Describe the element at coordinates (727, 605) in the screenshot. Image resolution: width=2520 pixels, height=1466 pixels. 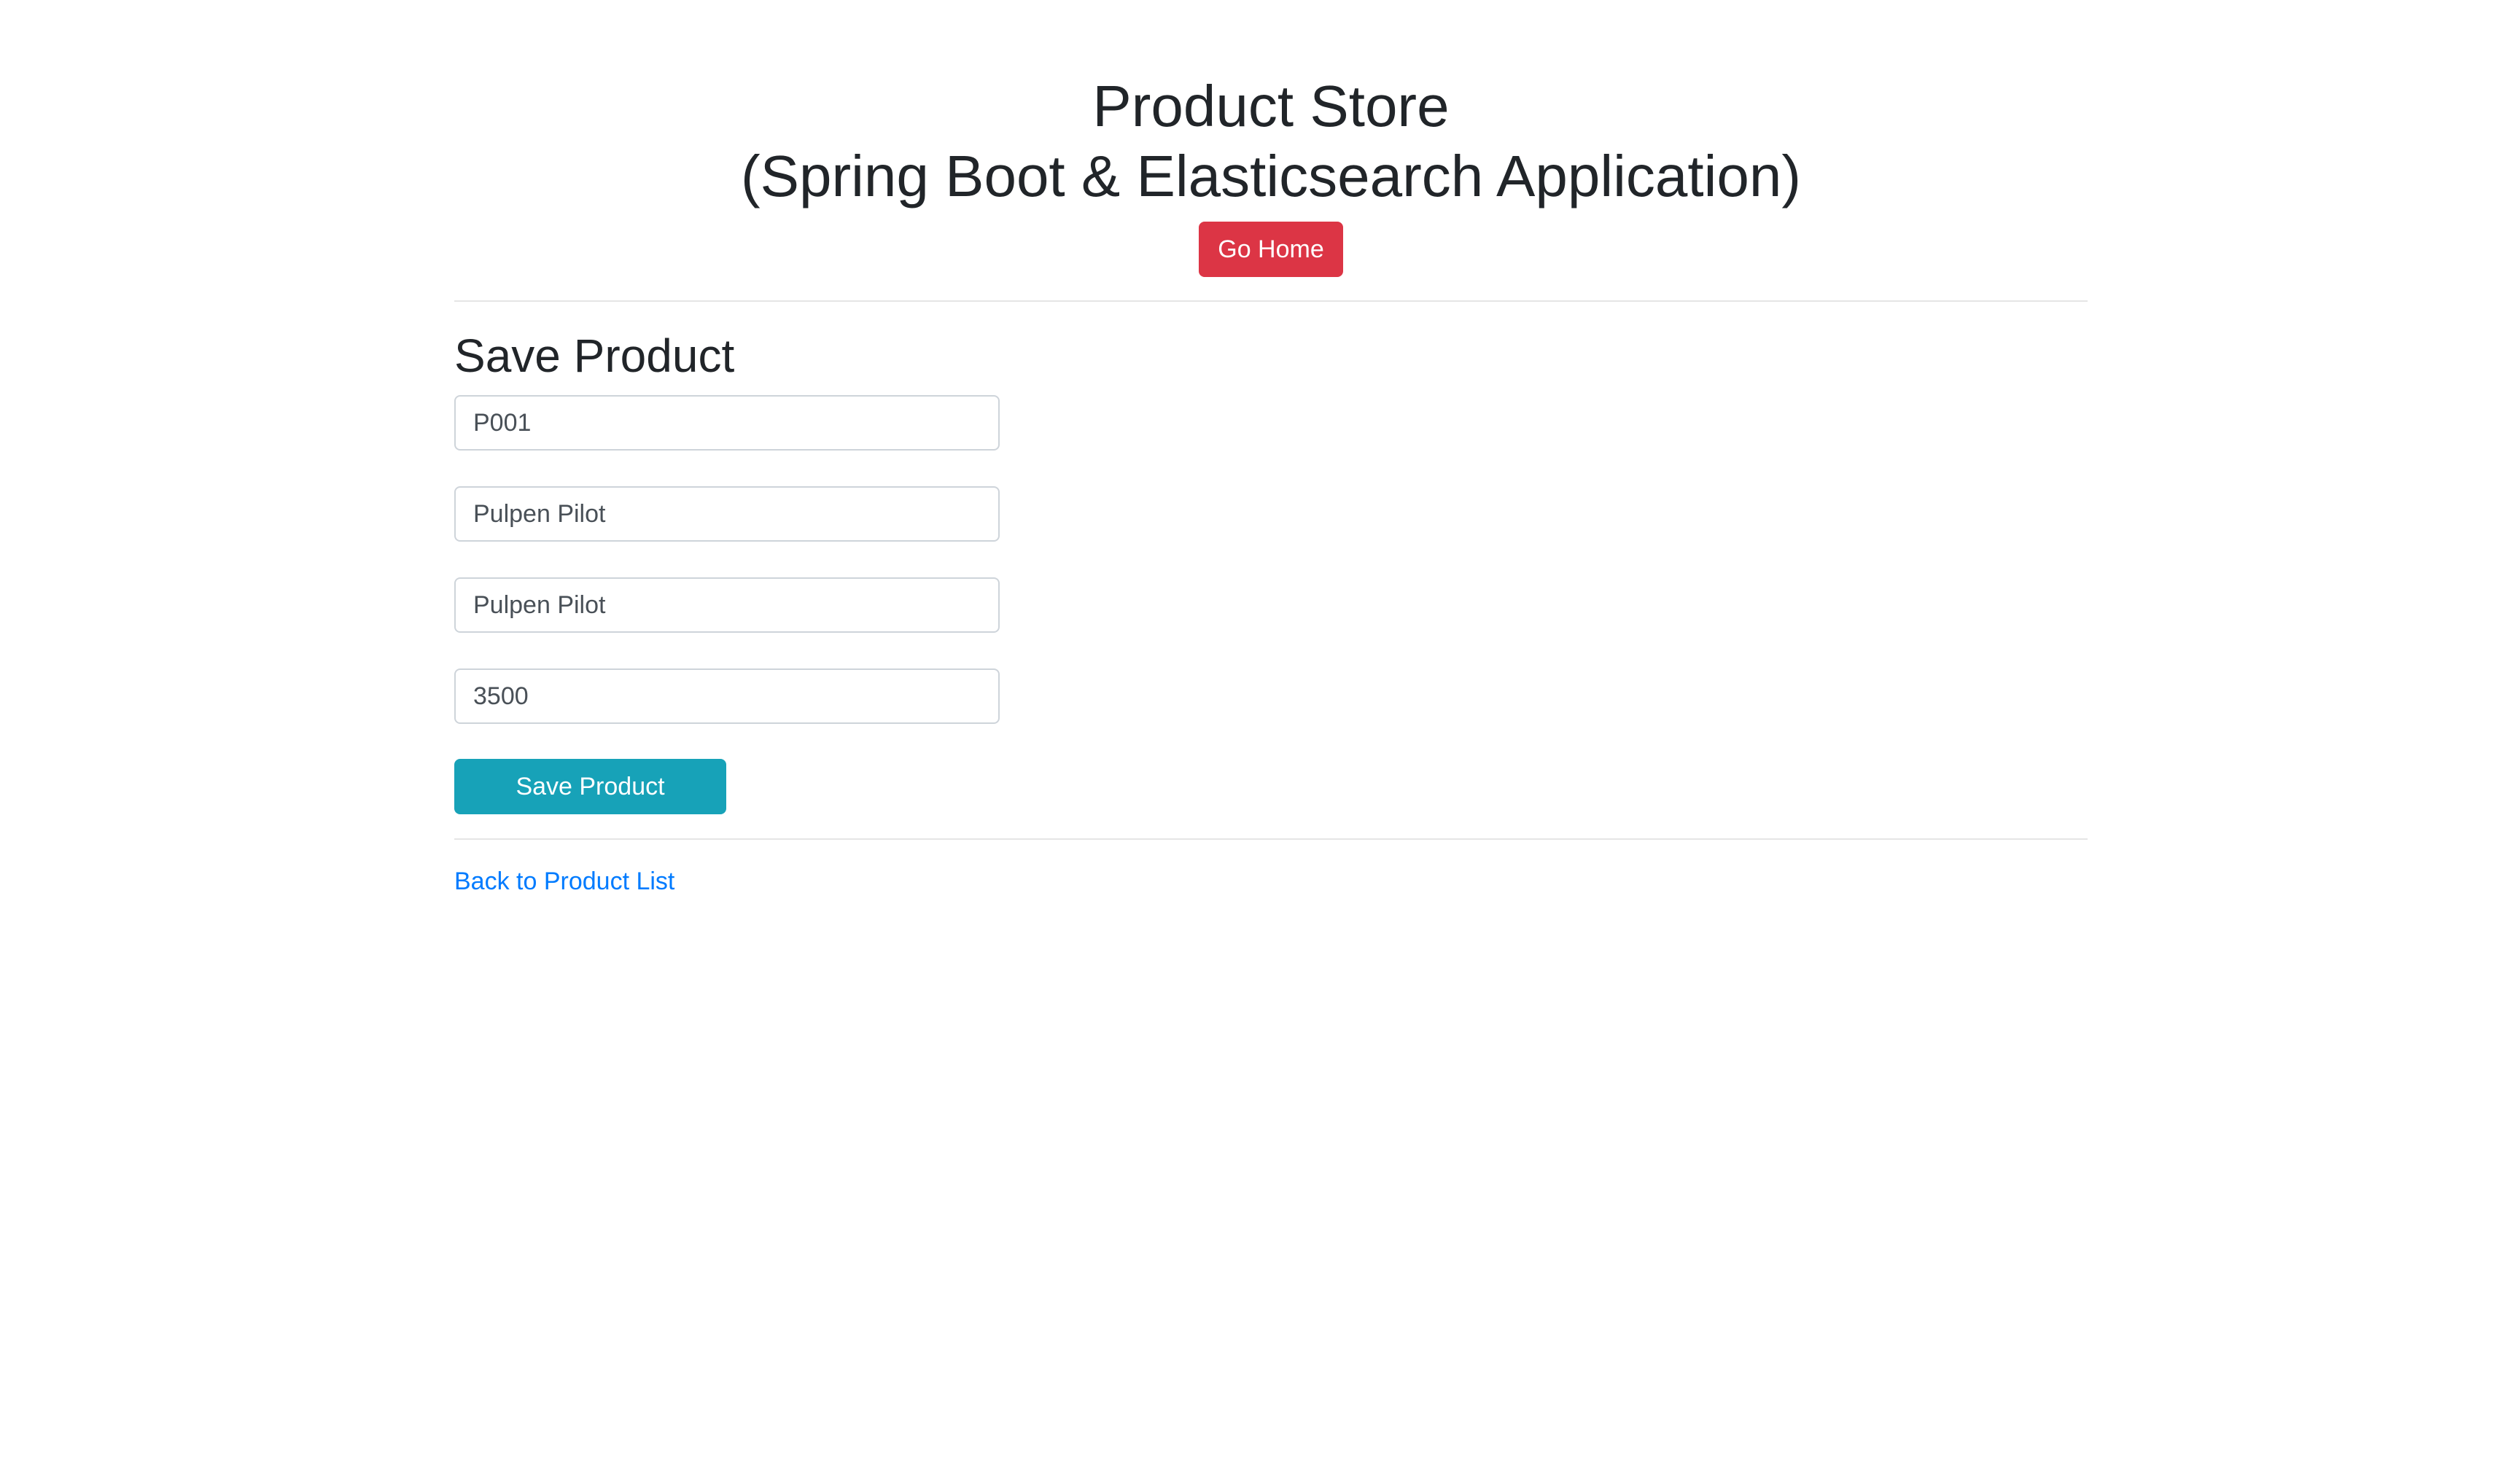
I see `product-description-field` at that location.